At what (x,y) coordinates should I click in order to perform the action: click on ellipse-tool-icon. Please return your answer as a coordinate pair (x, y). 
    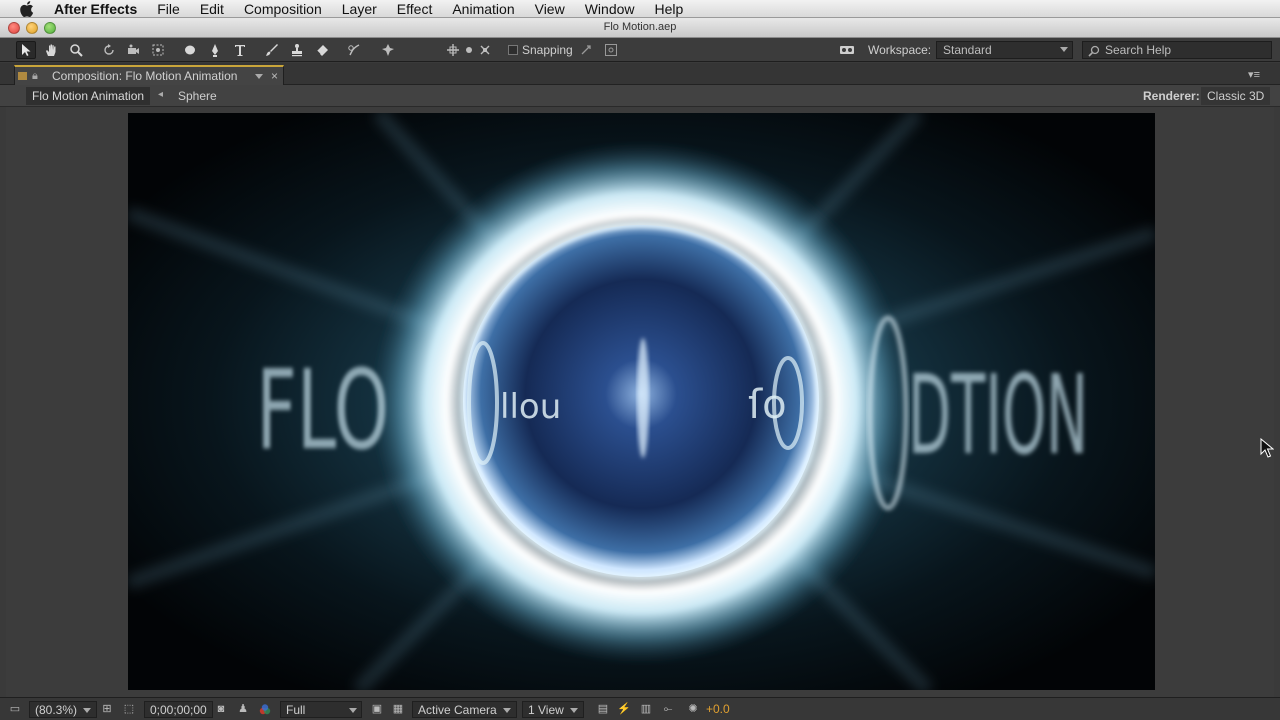
    Looking at the image, I should click on (190, 50).